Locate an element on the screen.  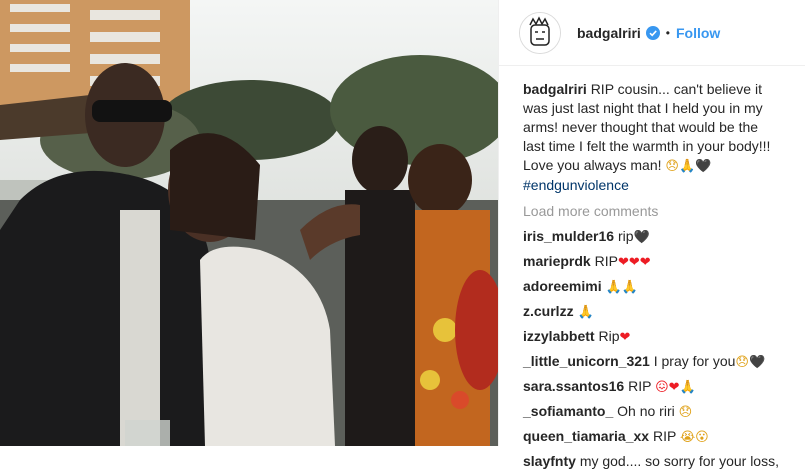
post-header: badgalriri • Follow is located at coordinates (652, 33).